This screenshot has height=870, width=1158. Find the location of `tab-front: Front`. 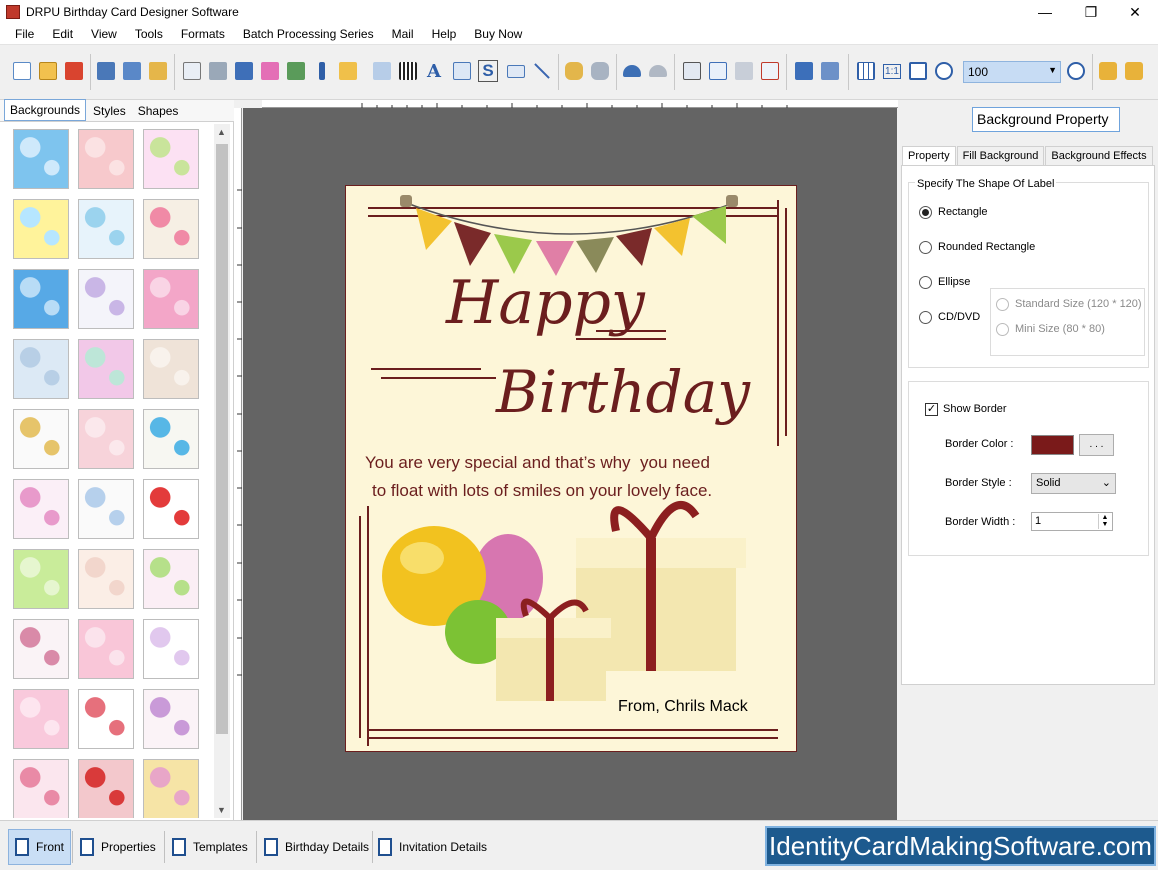

tab-front: Front is located at coordinates (40, 847).